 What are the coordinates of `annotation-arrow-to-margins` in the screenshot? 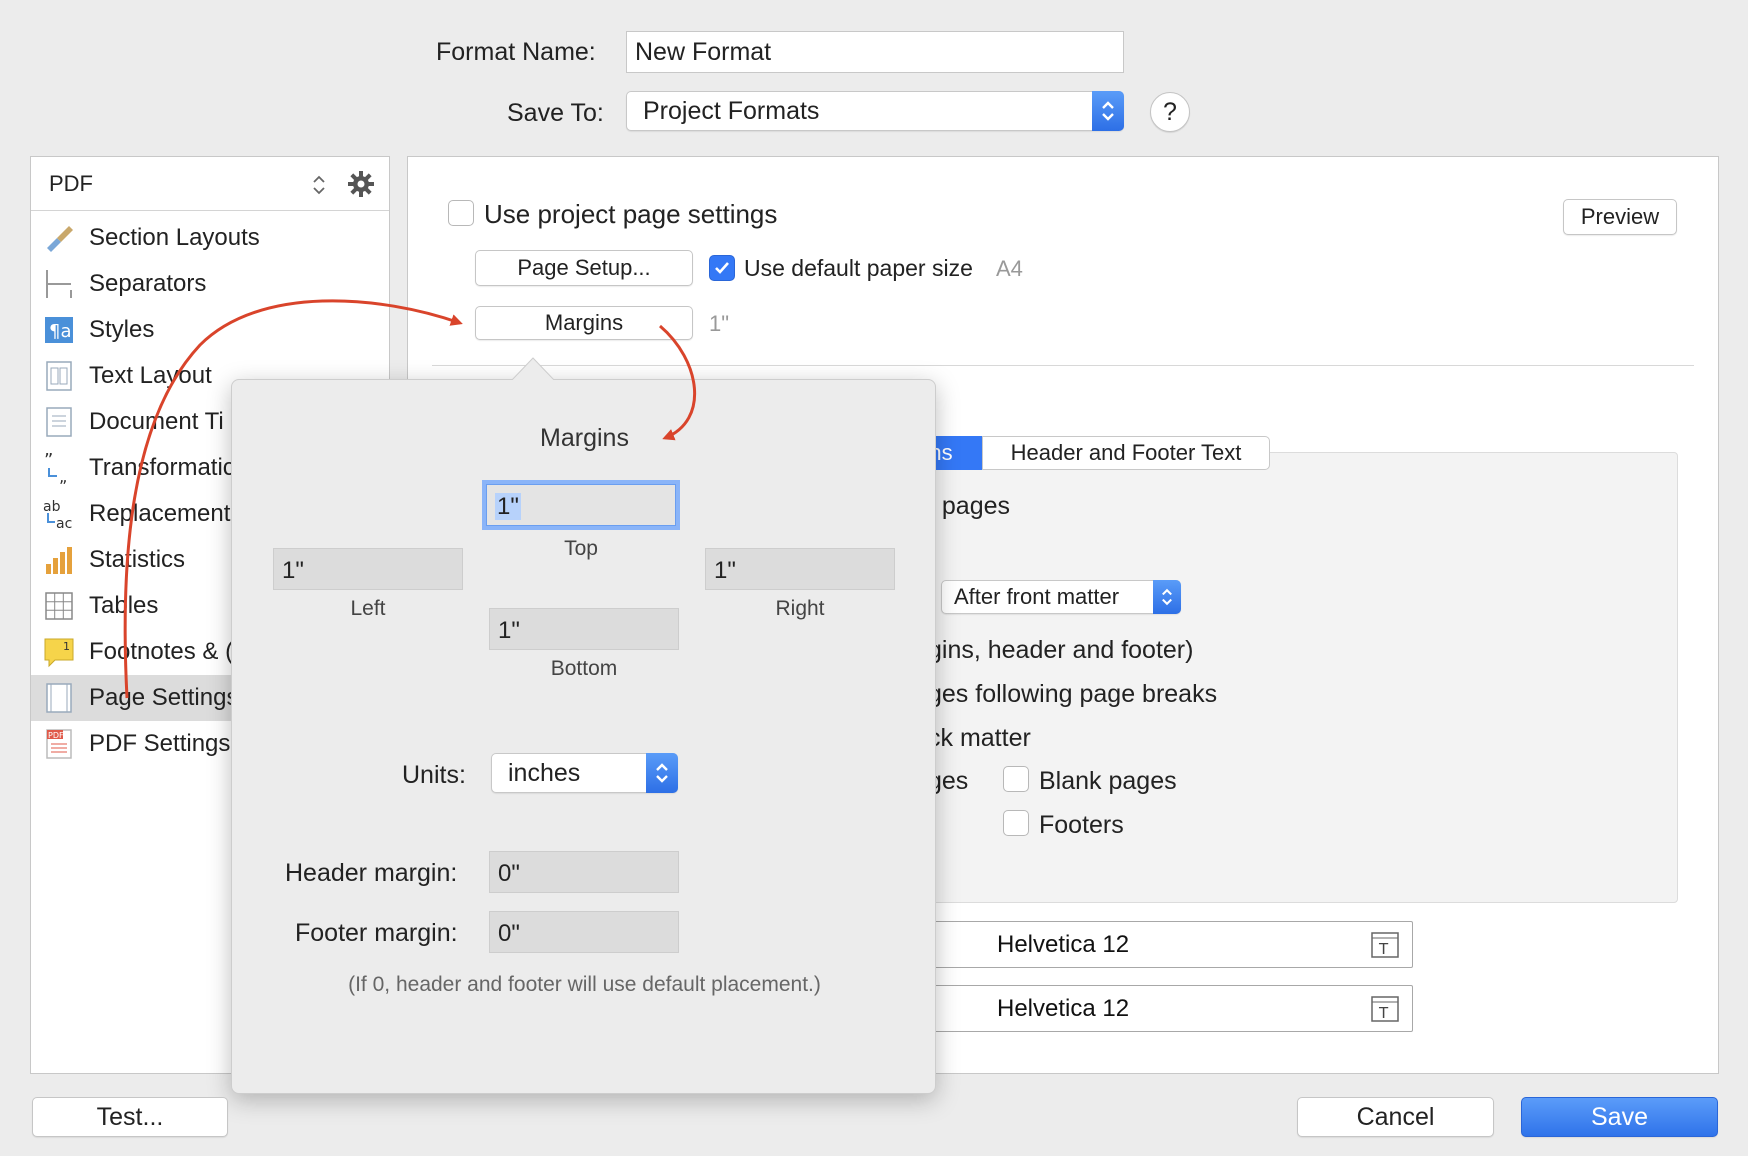 It's located at (293, 499).